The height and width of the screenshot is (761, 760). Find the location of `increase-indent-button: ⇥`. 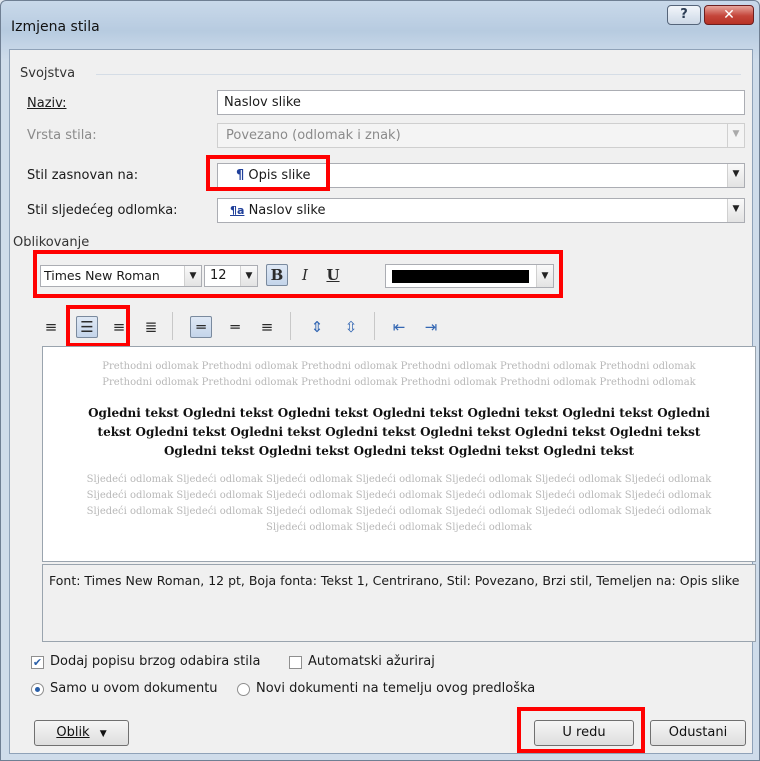

increase-indent-button: ⇥ is located at coordinates (431, 327).